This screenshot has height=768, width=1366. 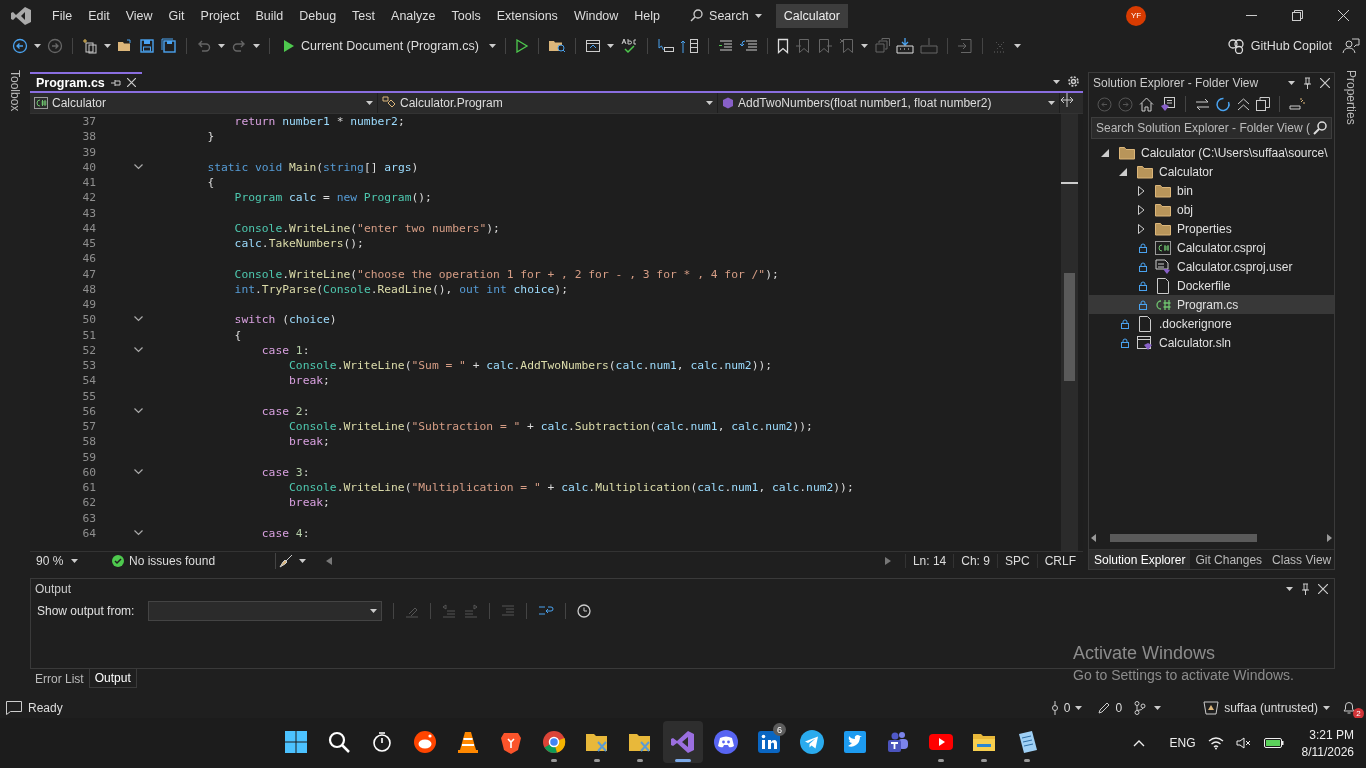 I want to click on tree-item: Calculator.csproj.user, so click(x=1211, y=266).